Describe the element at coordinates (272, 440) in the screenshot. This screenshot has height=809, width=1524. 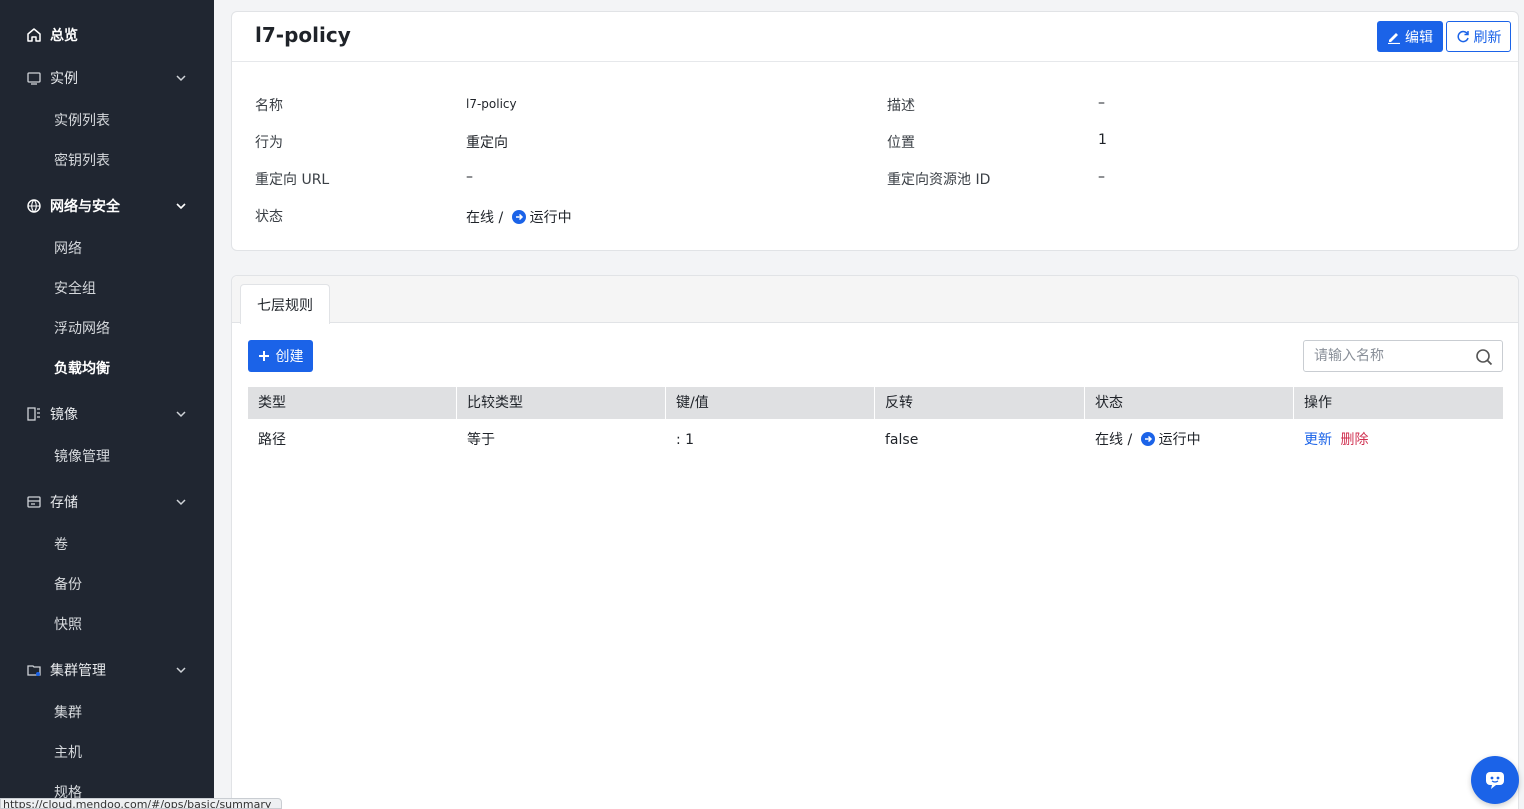
I see `cell-type: 路径` at that location.